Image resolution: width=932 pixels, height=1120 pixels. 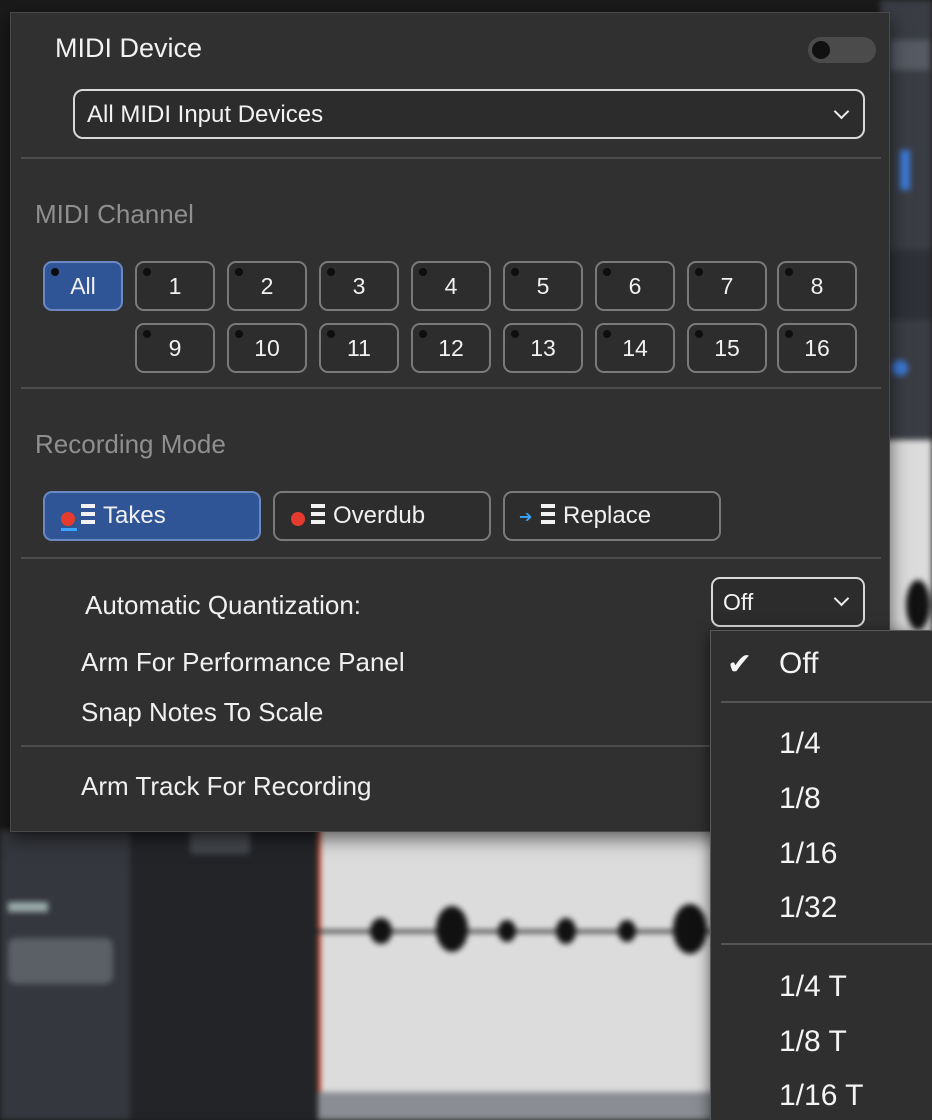 What do you see at coordinates (813, 987) in the screenshot?
I see `menu-item-1-4-triplet: 1/4 T` at bounding box center [813, 987].